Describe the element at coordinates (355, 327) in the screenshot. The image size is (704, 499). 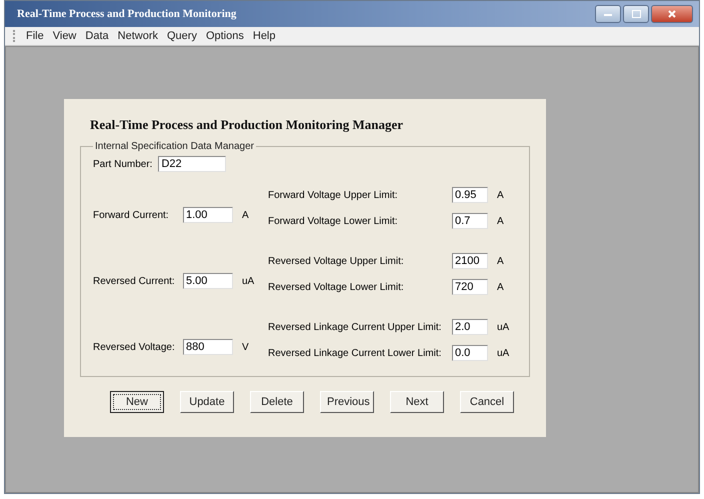
I see `field-label: Reversed Linkage Current Upper Limit:` at that location.